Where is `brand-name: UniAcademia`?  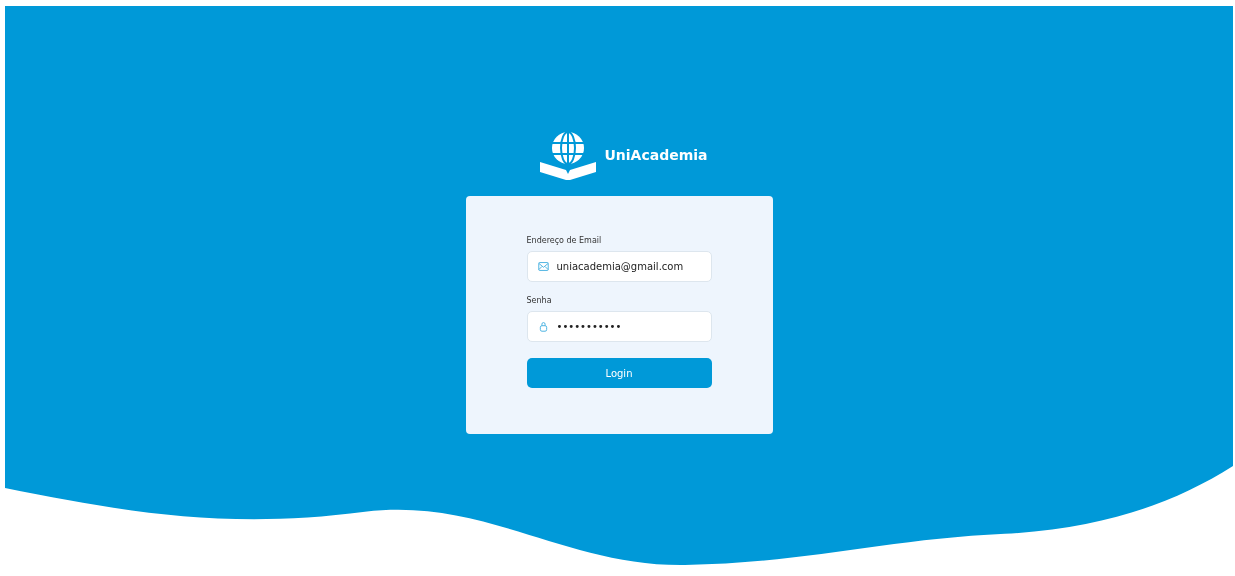 brand-name: UniAcademia is located at coordinates (656, 155).